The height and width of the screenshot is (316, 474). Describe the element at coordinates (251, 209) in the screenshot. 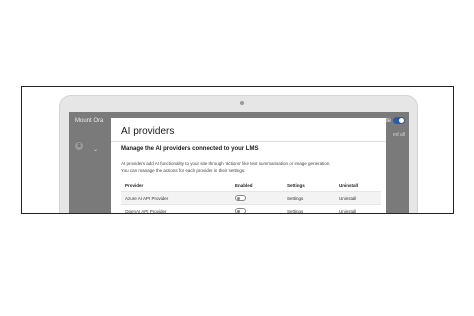

I see `table-row: OpenAI API Provider Settings Uninstall` at that location.